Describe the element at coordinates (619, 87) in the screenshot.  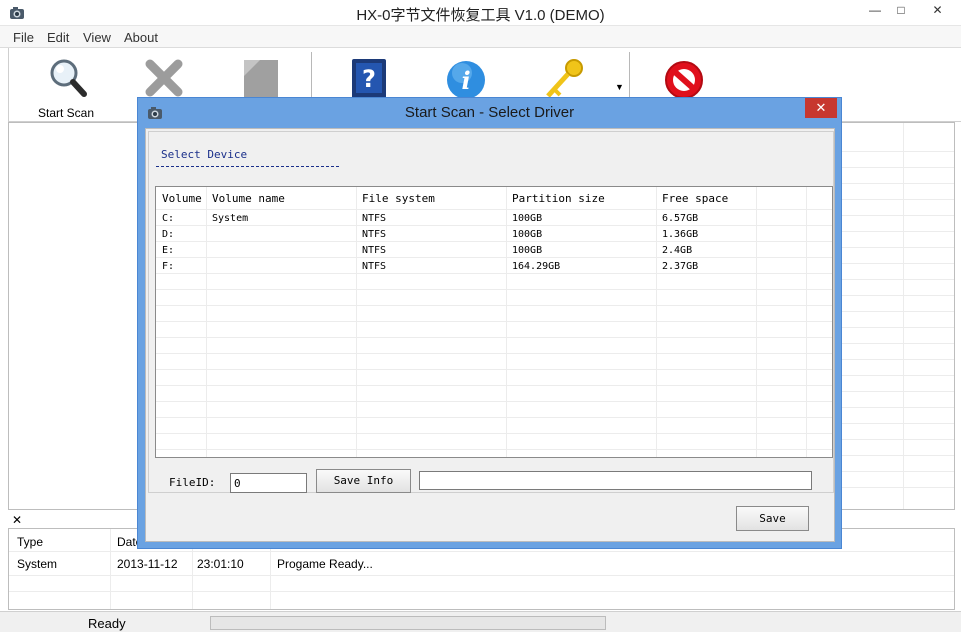
I see `key-dropdown-arrow-icon: ▼` at that location.